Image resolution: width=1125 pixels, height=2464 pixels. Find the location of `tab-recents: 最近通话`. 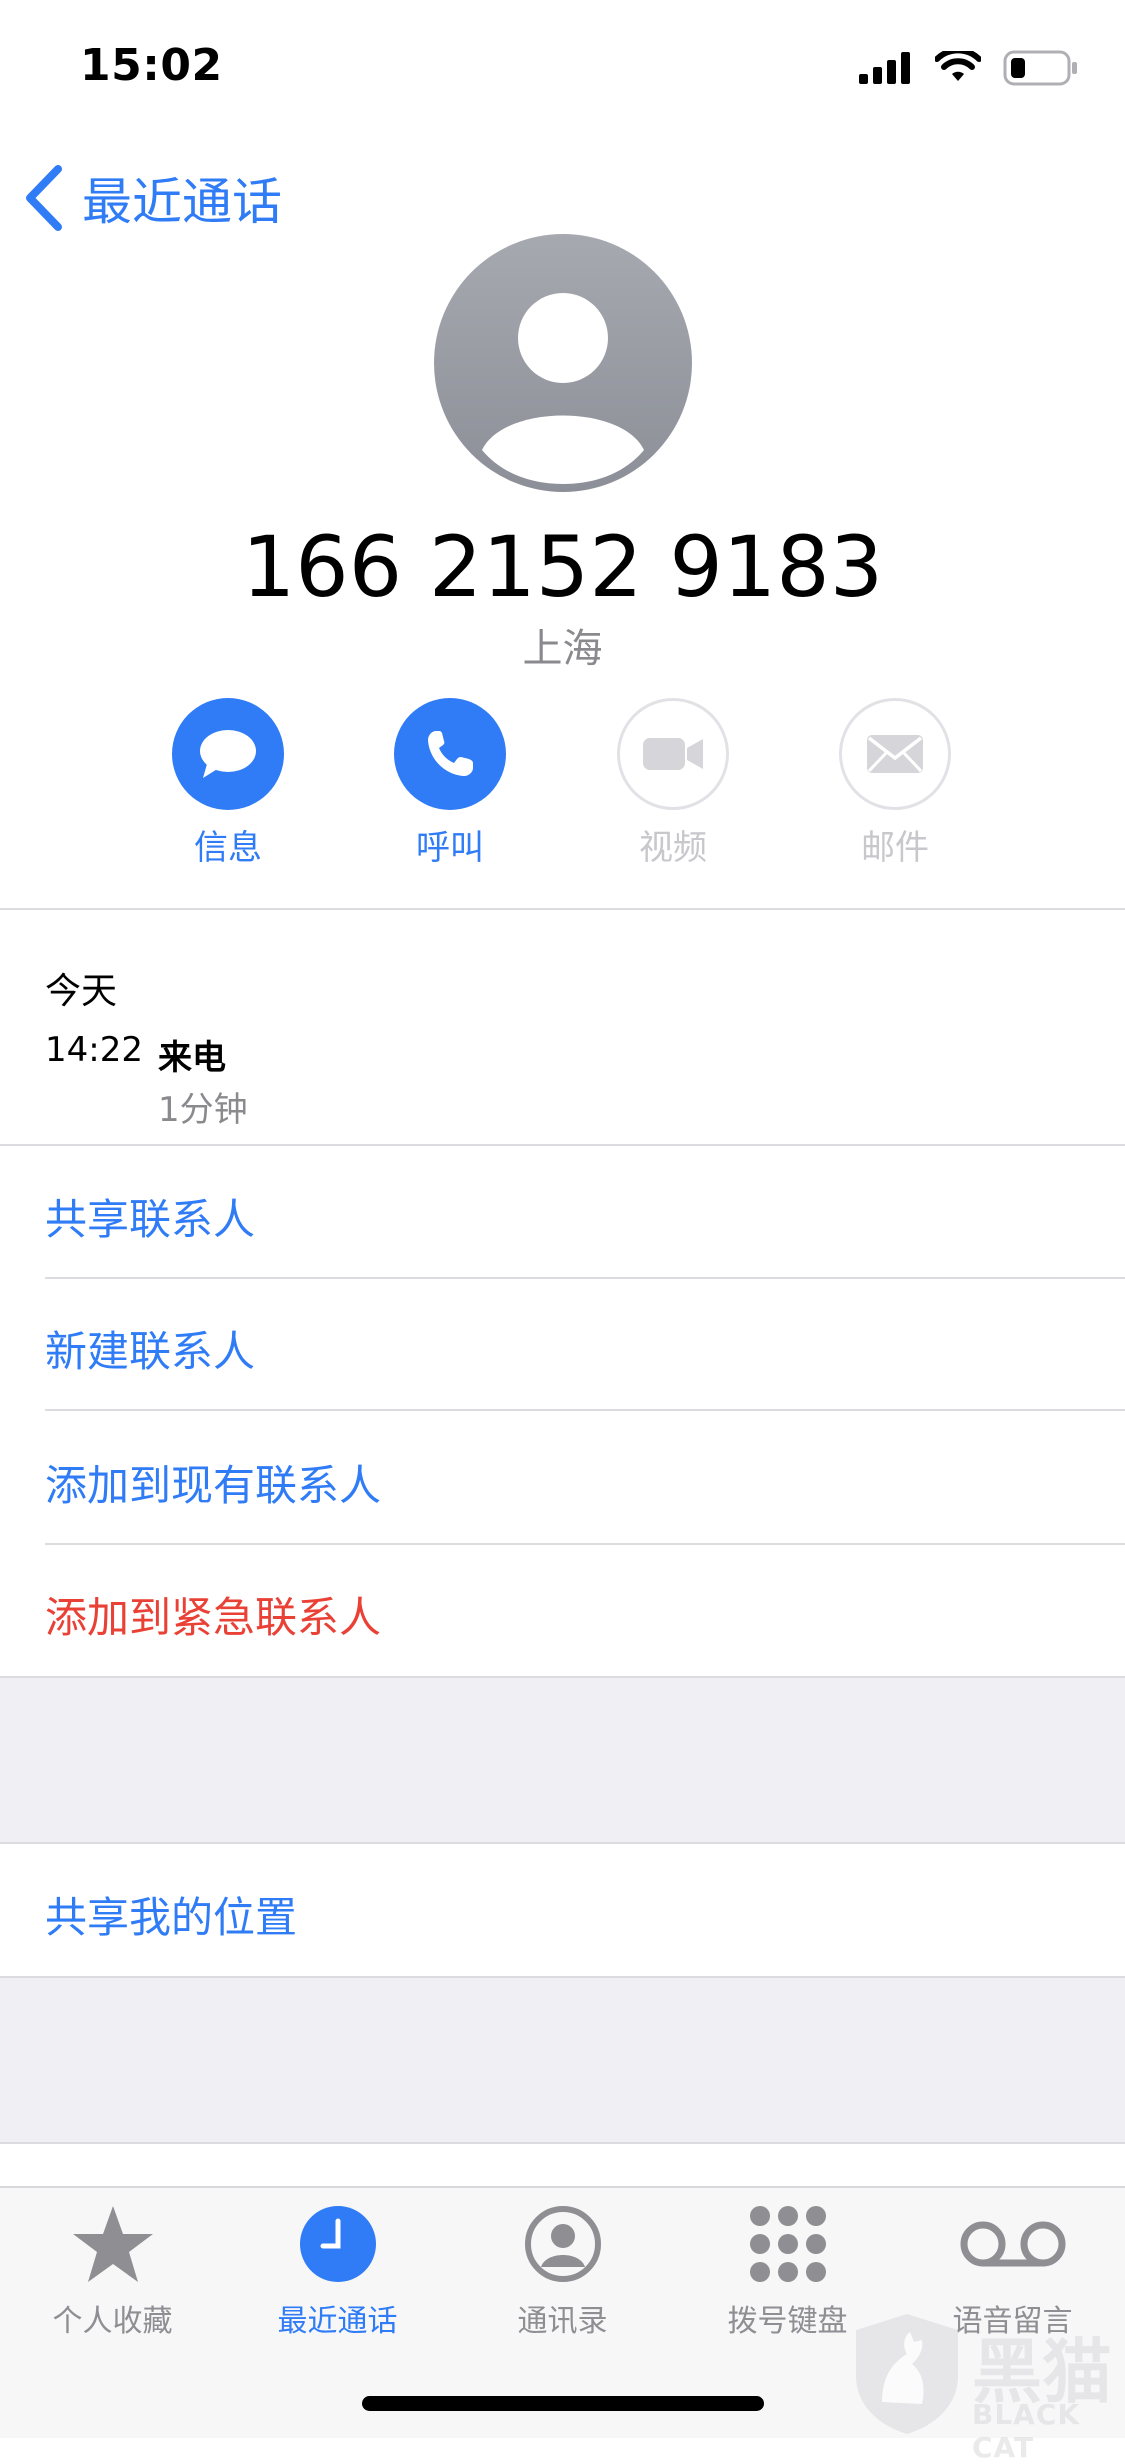

tab-recents: 最近通话 is located at coordinates (337, 2271).